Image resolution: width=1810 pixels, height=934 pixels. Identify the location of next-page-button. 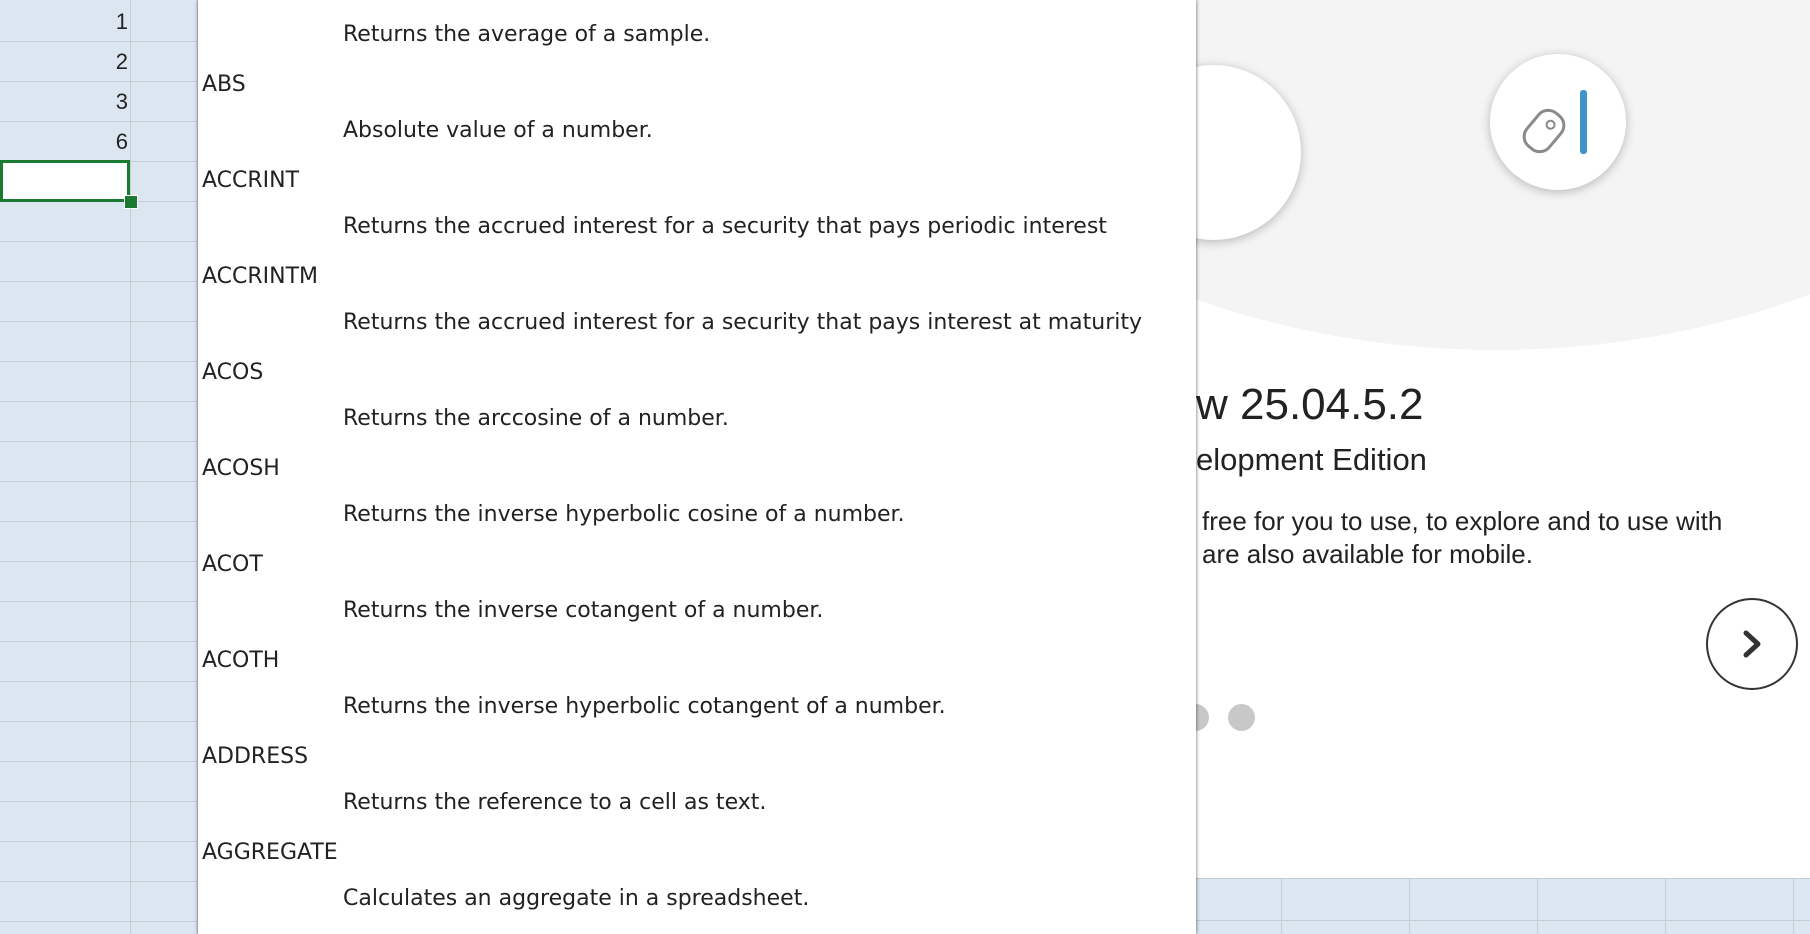
(1752, 644).